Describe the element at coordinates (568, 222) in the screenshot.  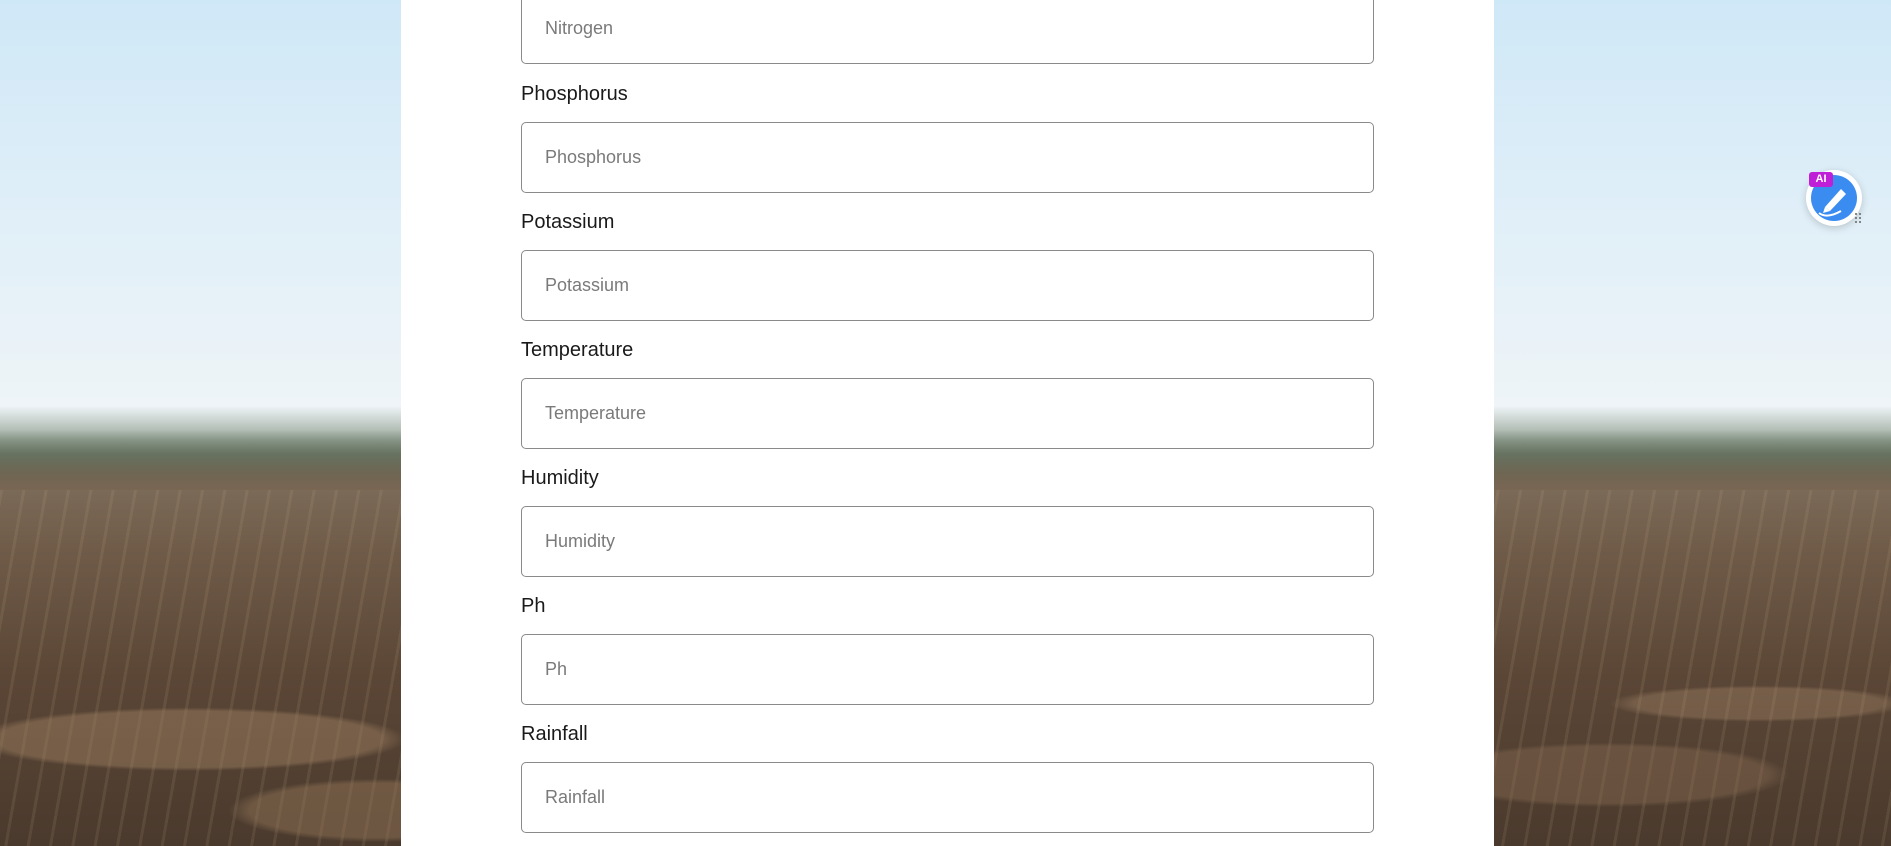
I see `potassium-label: Potassium` at that location.